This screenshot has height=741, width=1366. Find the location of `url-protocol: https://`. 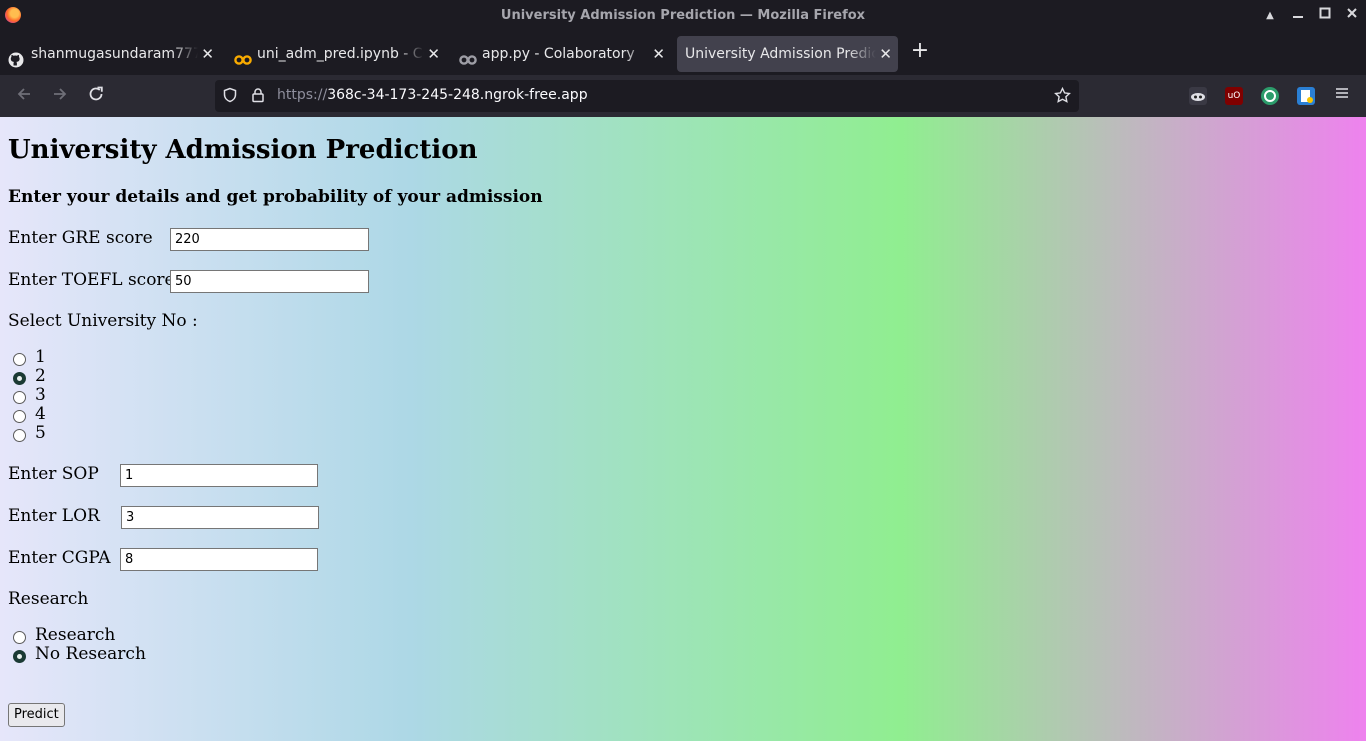

url-protocol: https:// is located at coordinates (302, 95).